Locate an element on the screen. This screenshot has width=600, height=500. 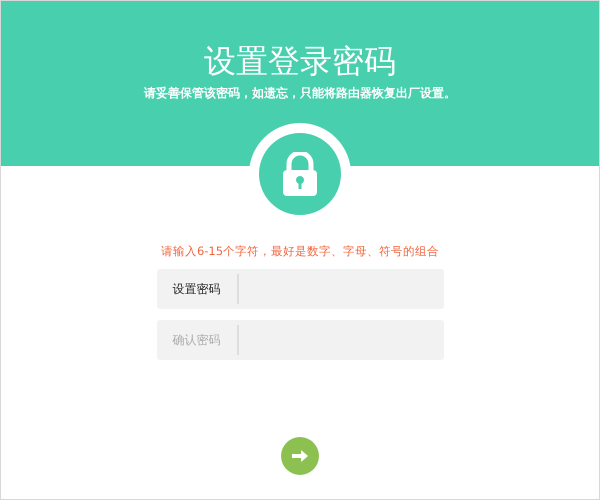
lock-icon is located at coordinates (300, 174).